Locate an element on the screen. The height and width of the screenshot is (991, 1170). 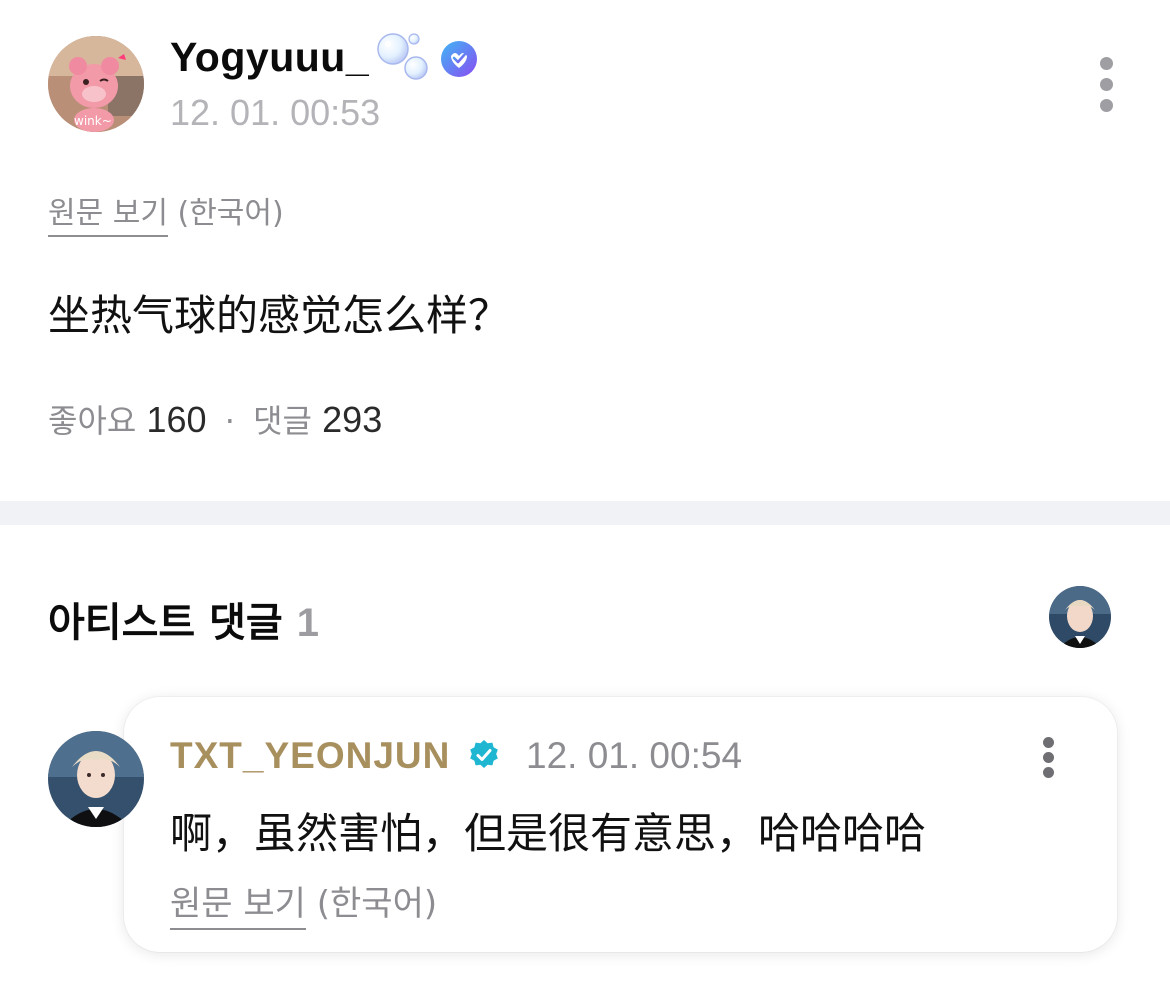
view-original-row: 원문 보기 (한국어) is located at coordinates (166, 212).